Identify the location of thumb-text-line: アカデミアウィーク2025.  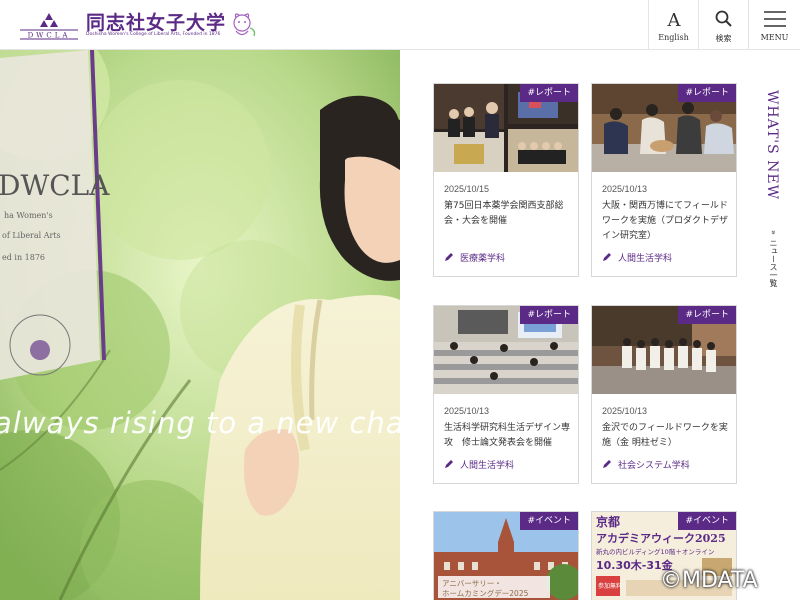
(661, 538).